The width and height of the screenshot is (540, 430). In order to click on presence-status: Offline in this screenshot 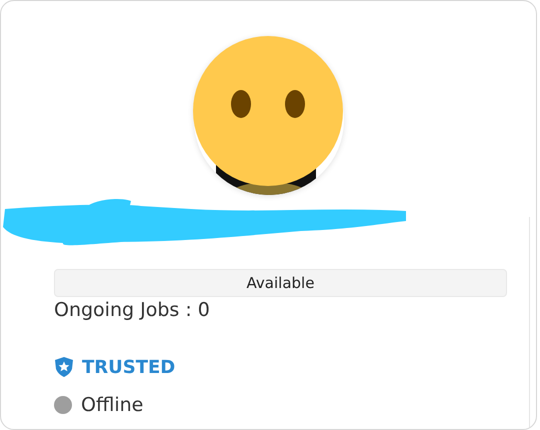, I will do `click(112, 405)`.